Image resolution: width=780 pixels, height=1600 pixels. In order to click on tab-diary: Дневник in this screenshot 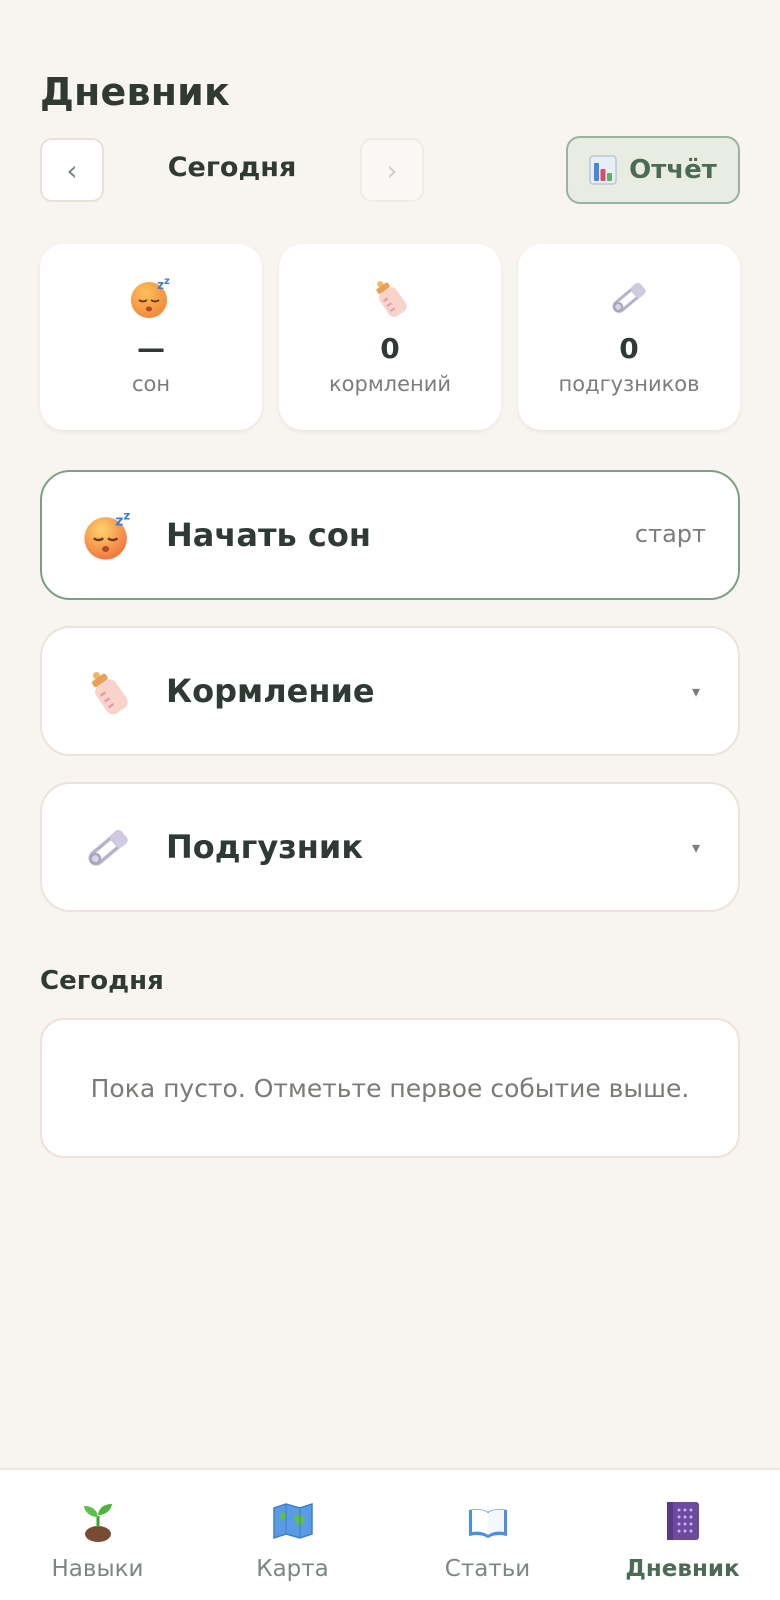, I will do `click(682, 1535)`.